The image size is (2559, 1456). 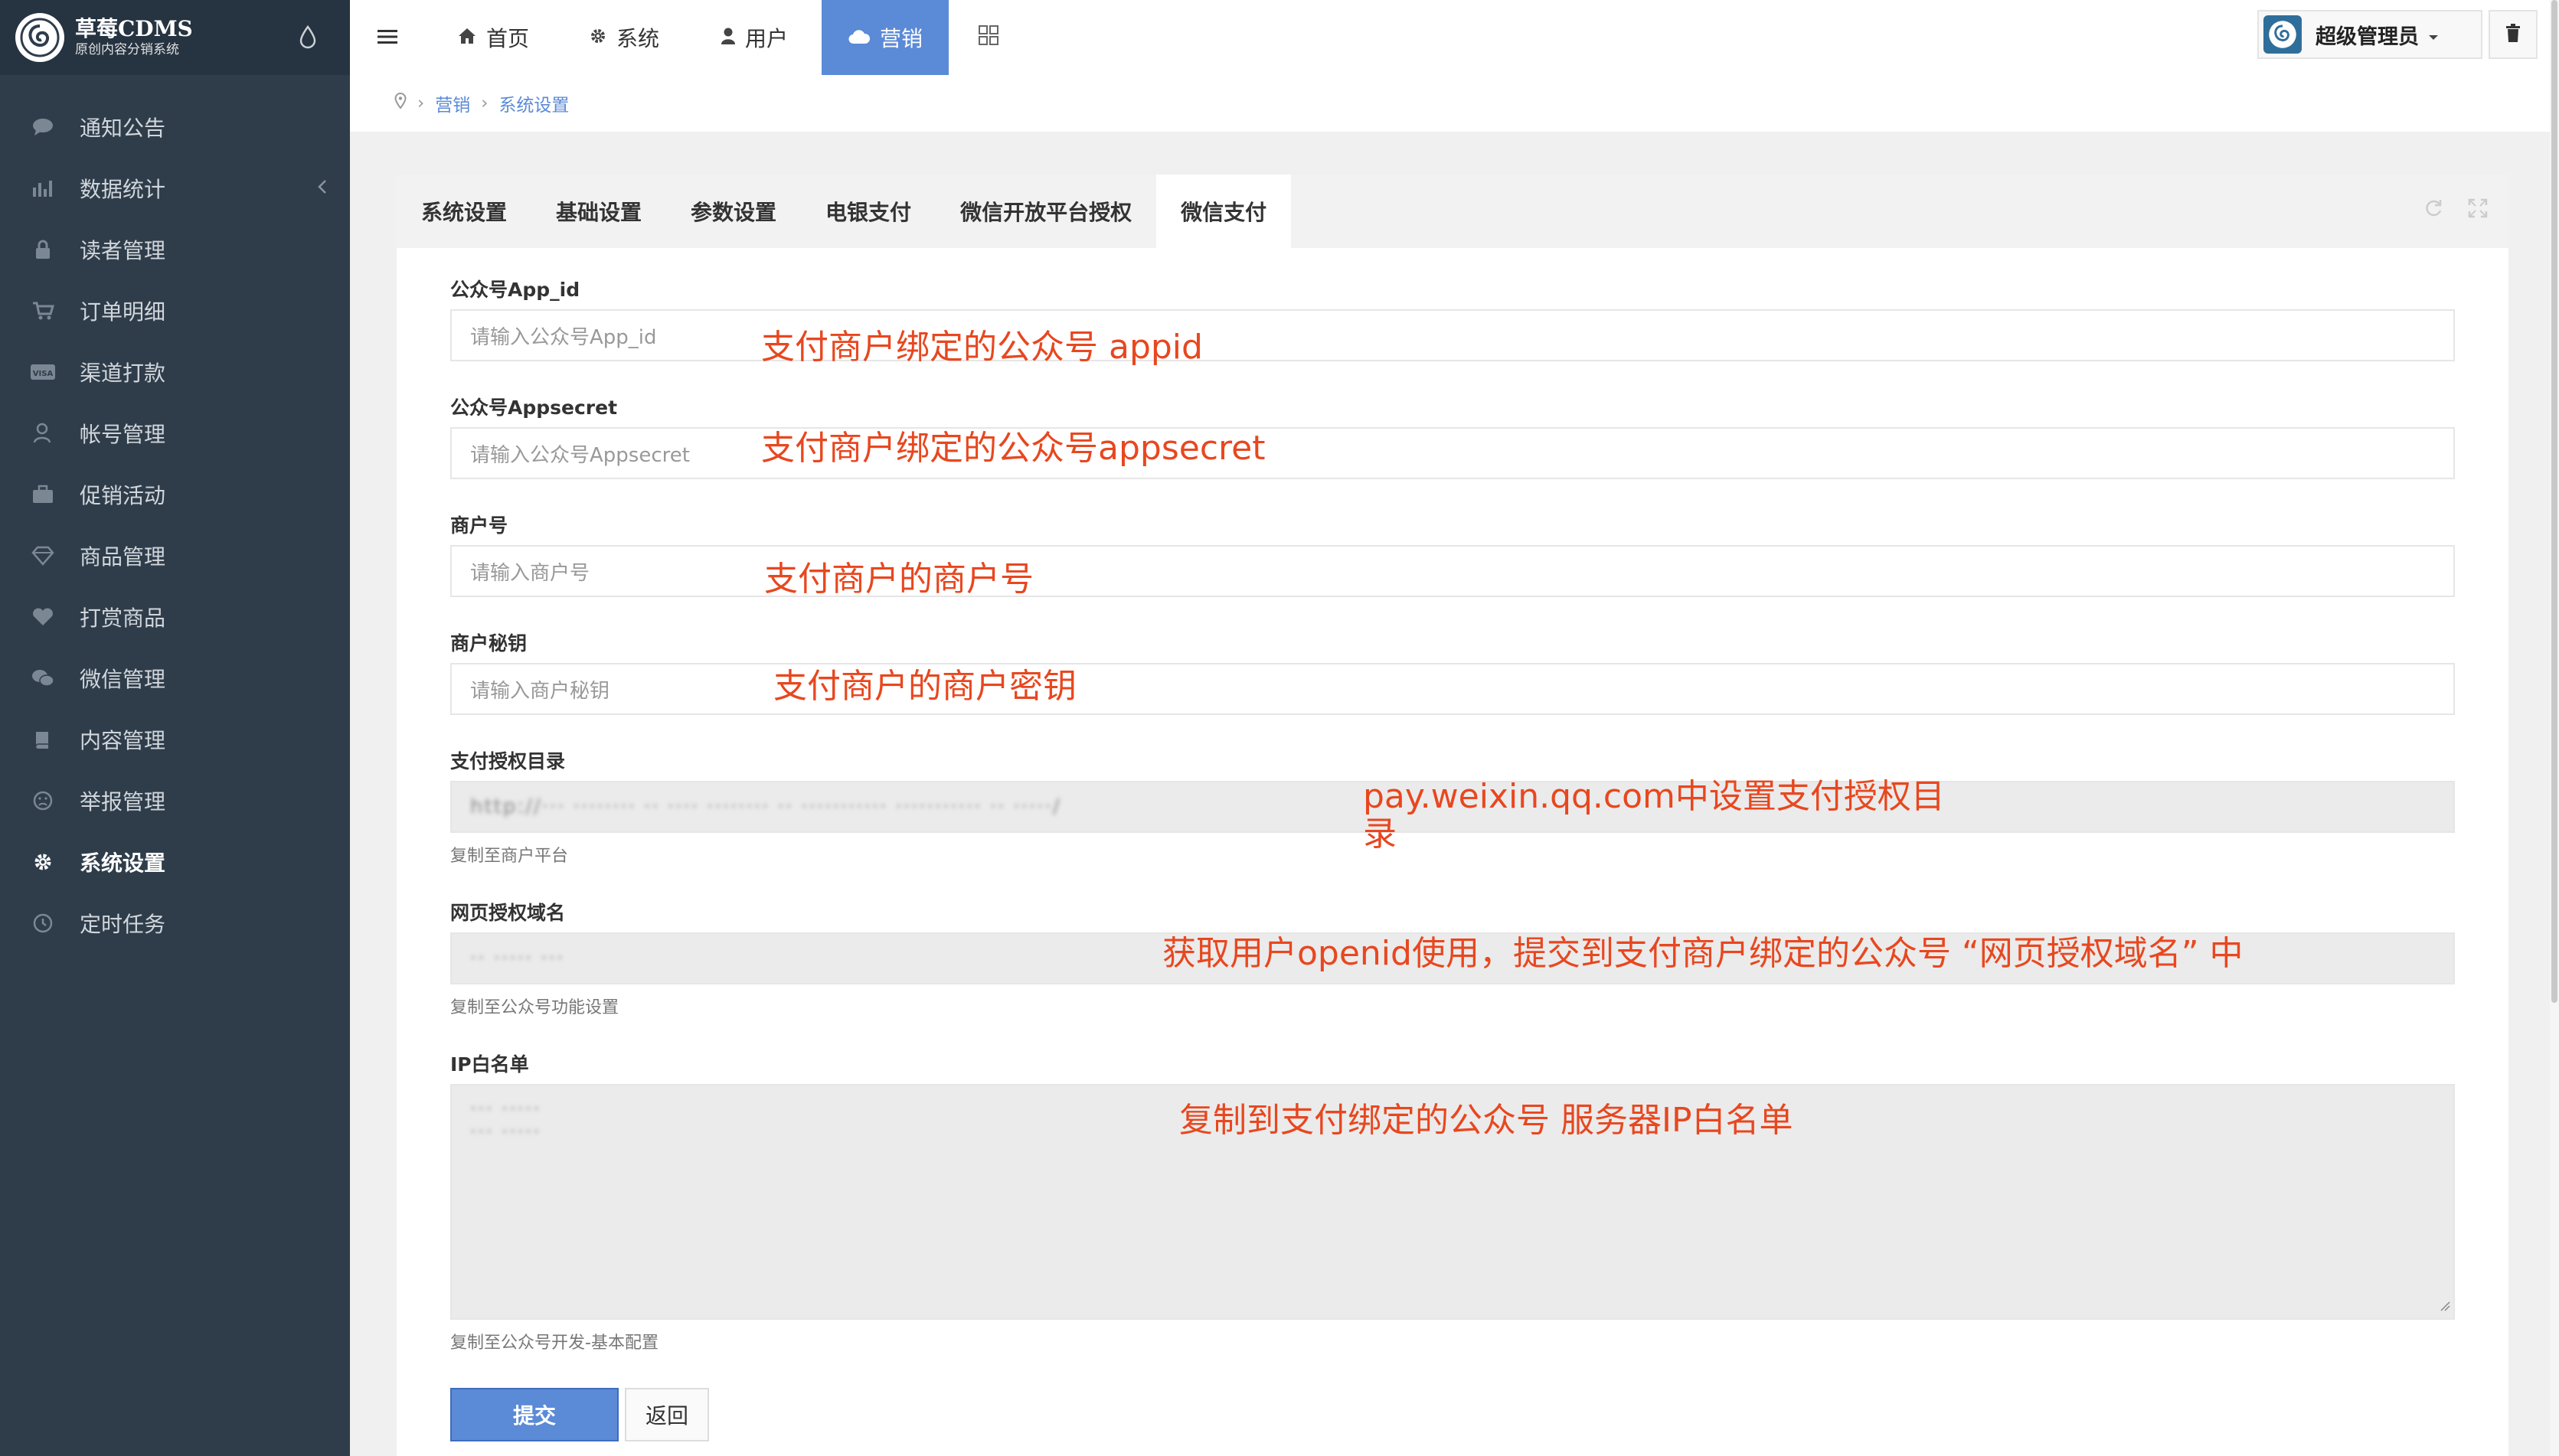 I want to click on field-appsecret: 公众号Appsecret 请输入公众号Appsecret, so click(x=1452, y=437).